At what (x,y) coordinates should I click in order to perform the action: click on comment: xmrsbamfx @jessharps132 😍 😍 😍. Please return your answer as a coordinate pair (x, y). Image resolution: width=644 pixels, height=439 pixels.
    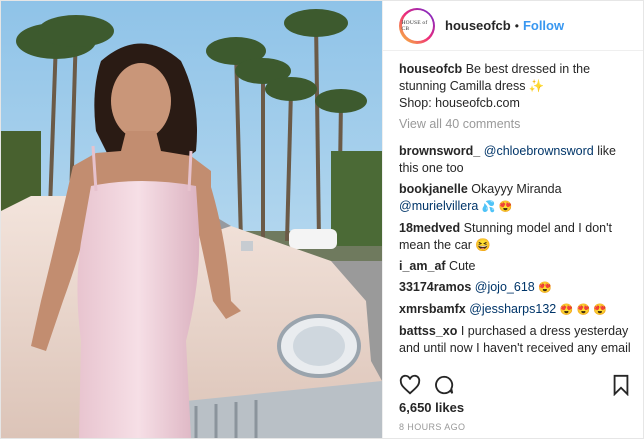
    Looking at the image, I should click on (516, 310).